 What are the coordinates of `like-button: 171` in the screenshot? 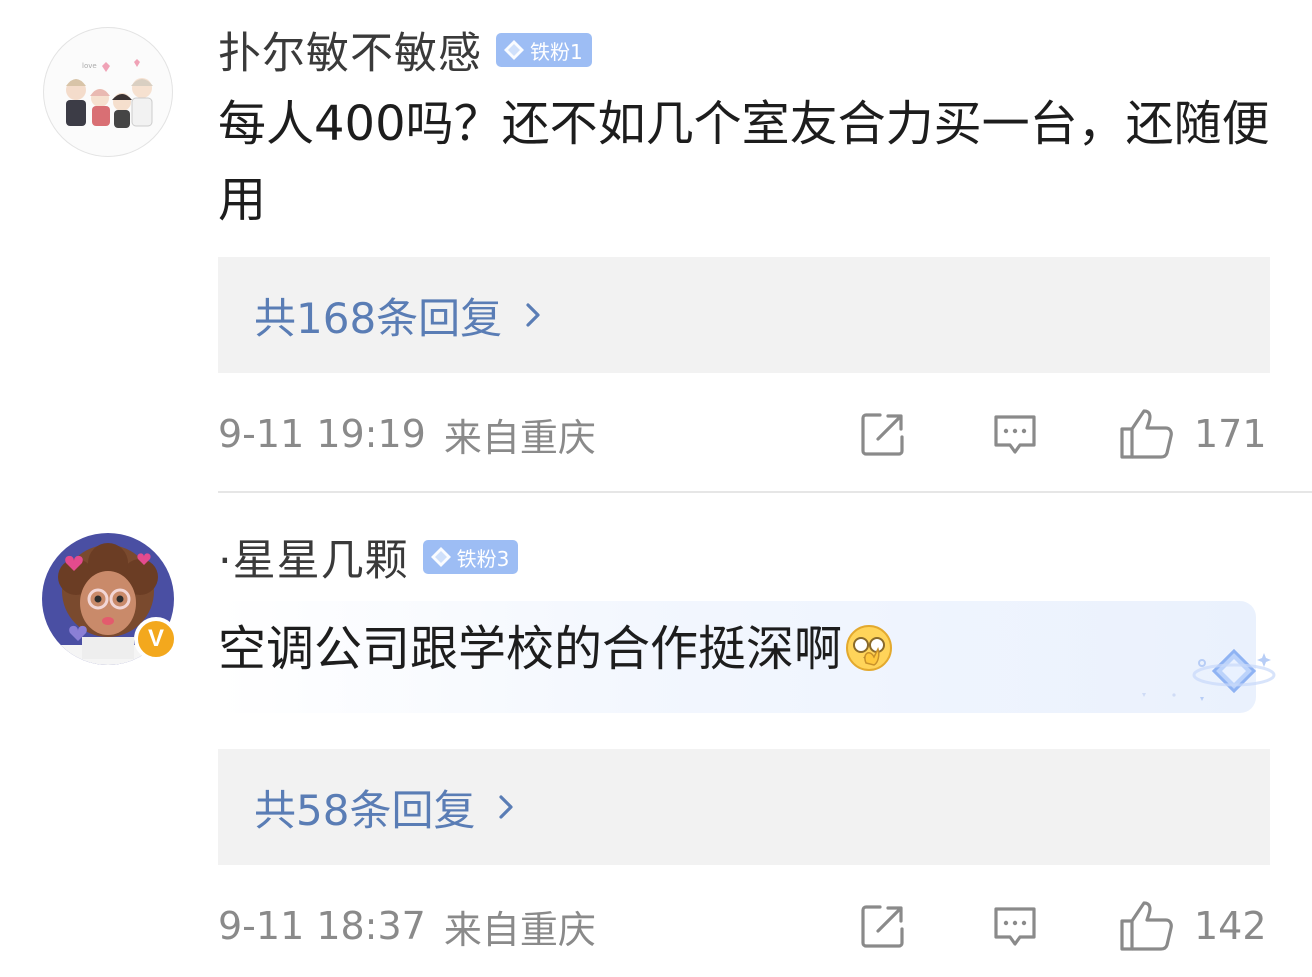 It's located at (1192, 434).